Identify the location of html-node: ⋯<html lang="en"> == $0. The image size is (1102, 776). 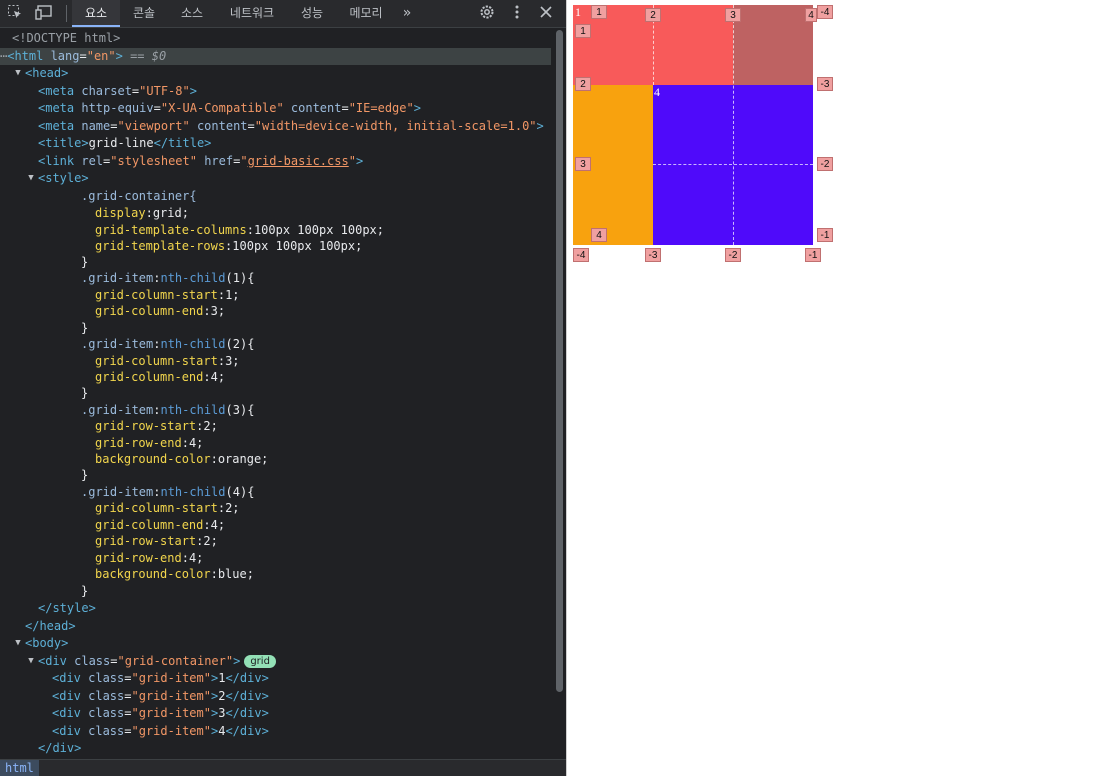
(275, 56).